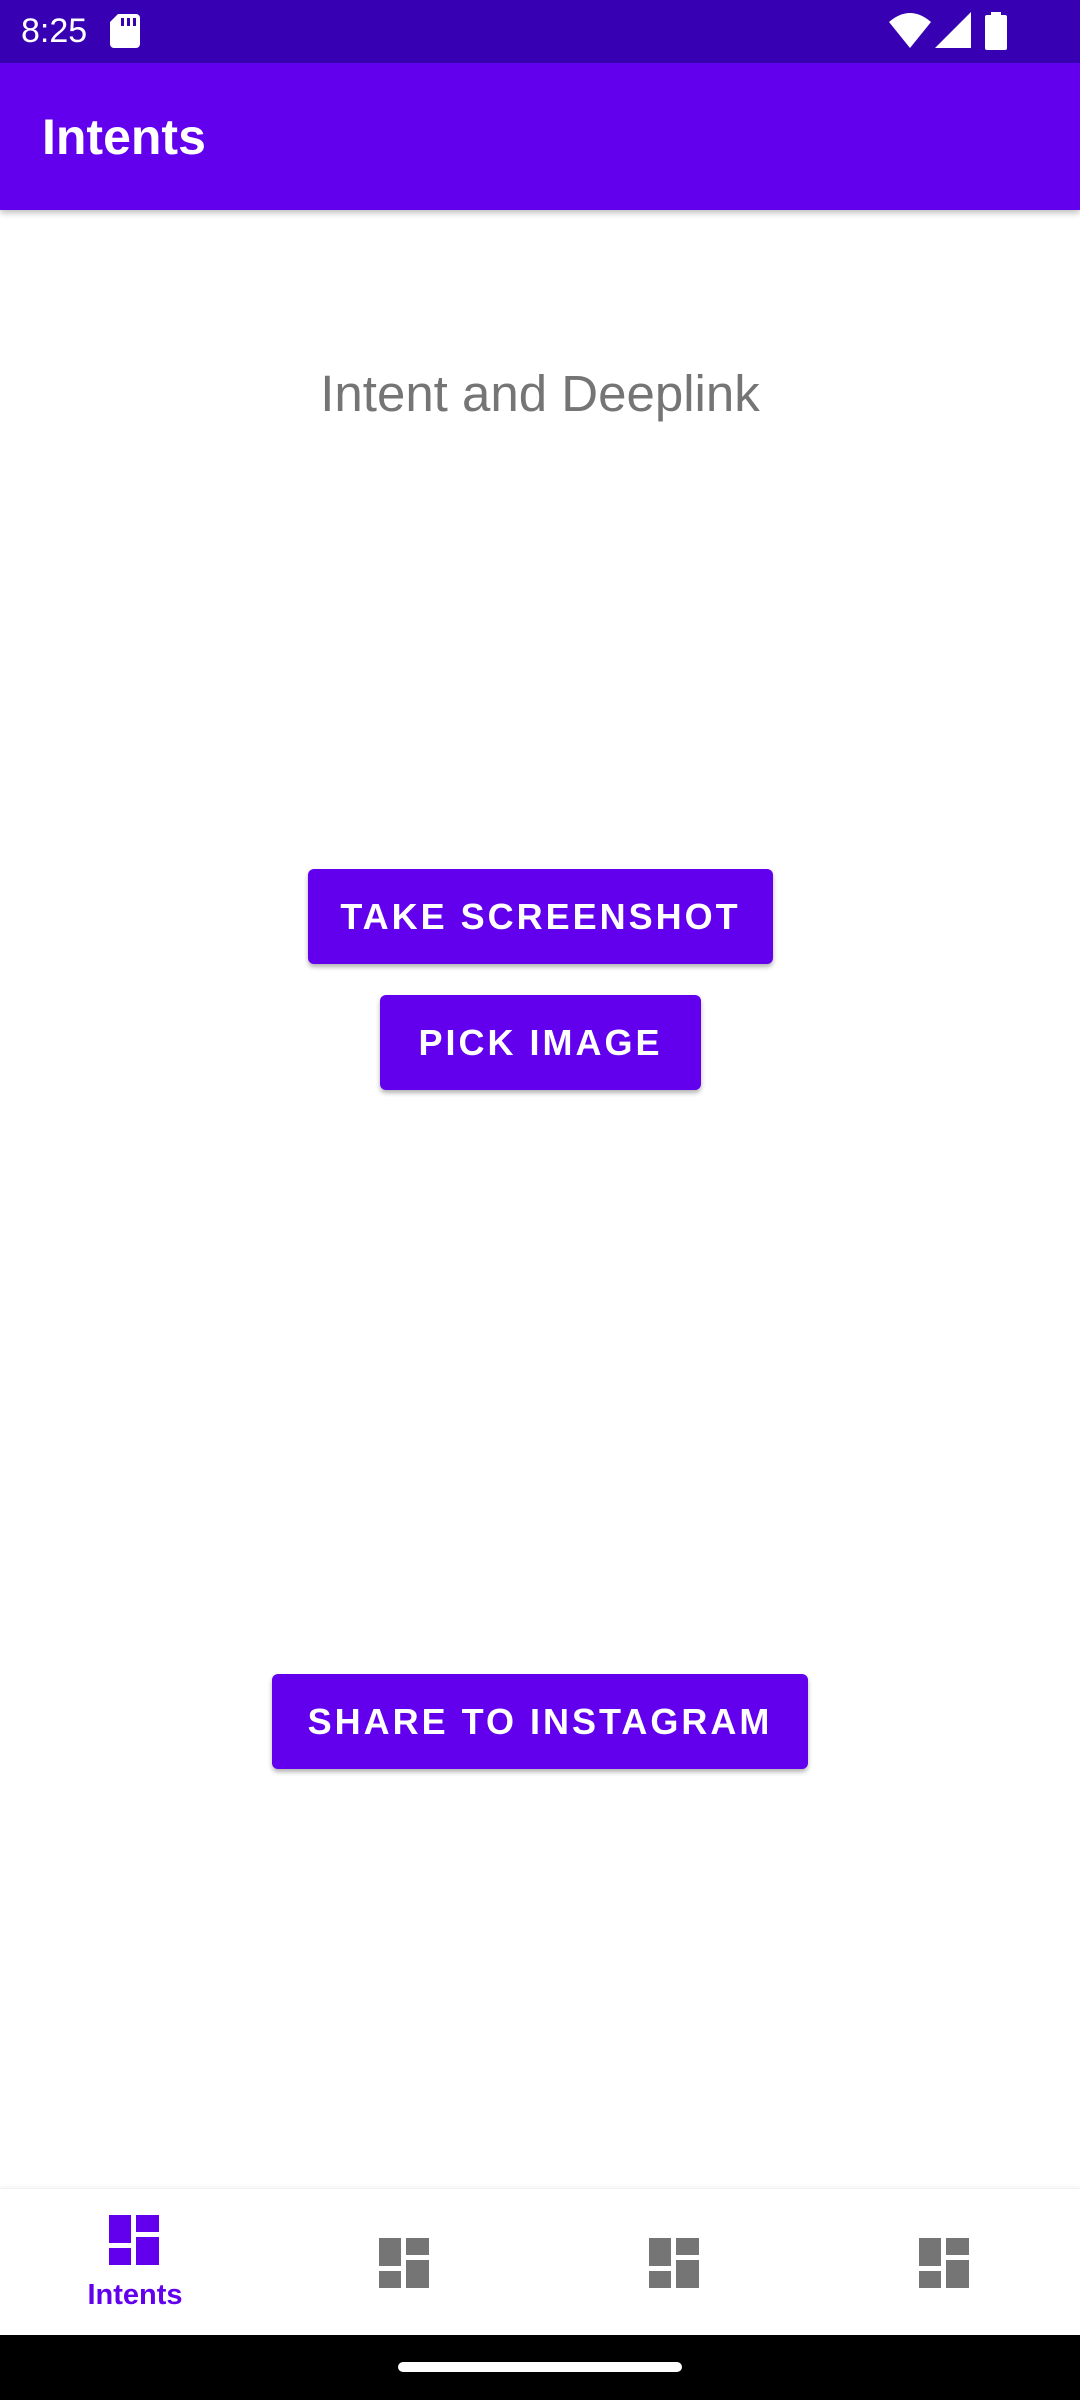 This screenshot has height=2400, width=1080. I want to click on nav-label-intents: Intents, so click(135, 2295).